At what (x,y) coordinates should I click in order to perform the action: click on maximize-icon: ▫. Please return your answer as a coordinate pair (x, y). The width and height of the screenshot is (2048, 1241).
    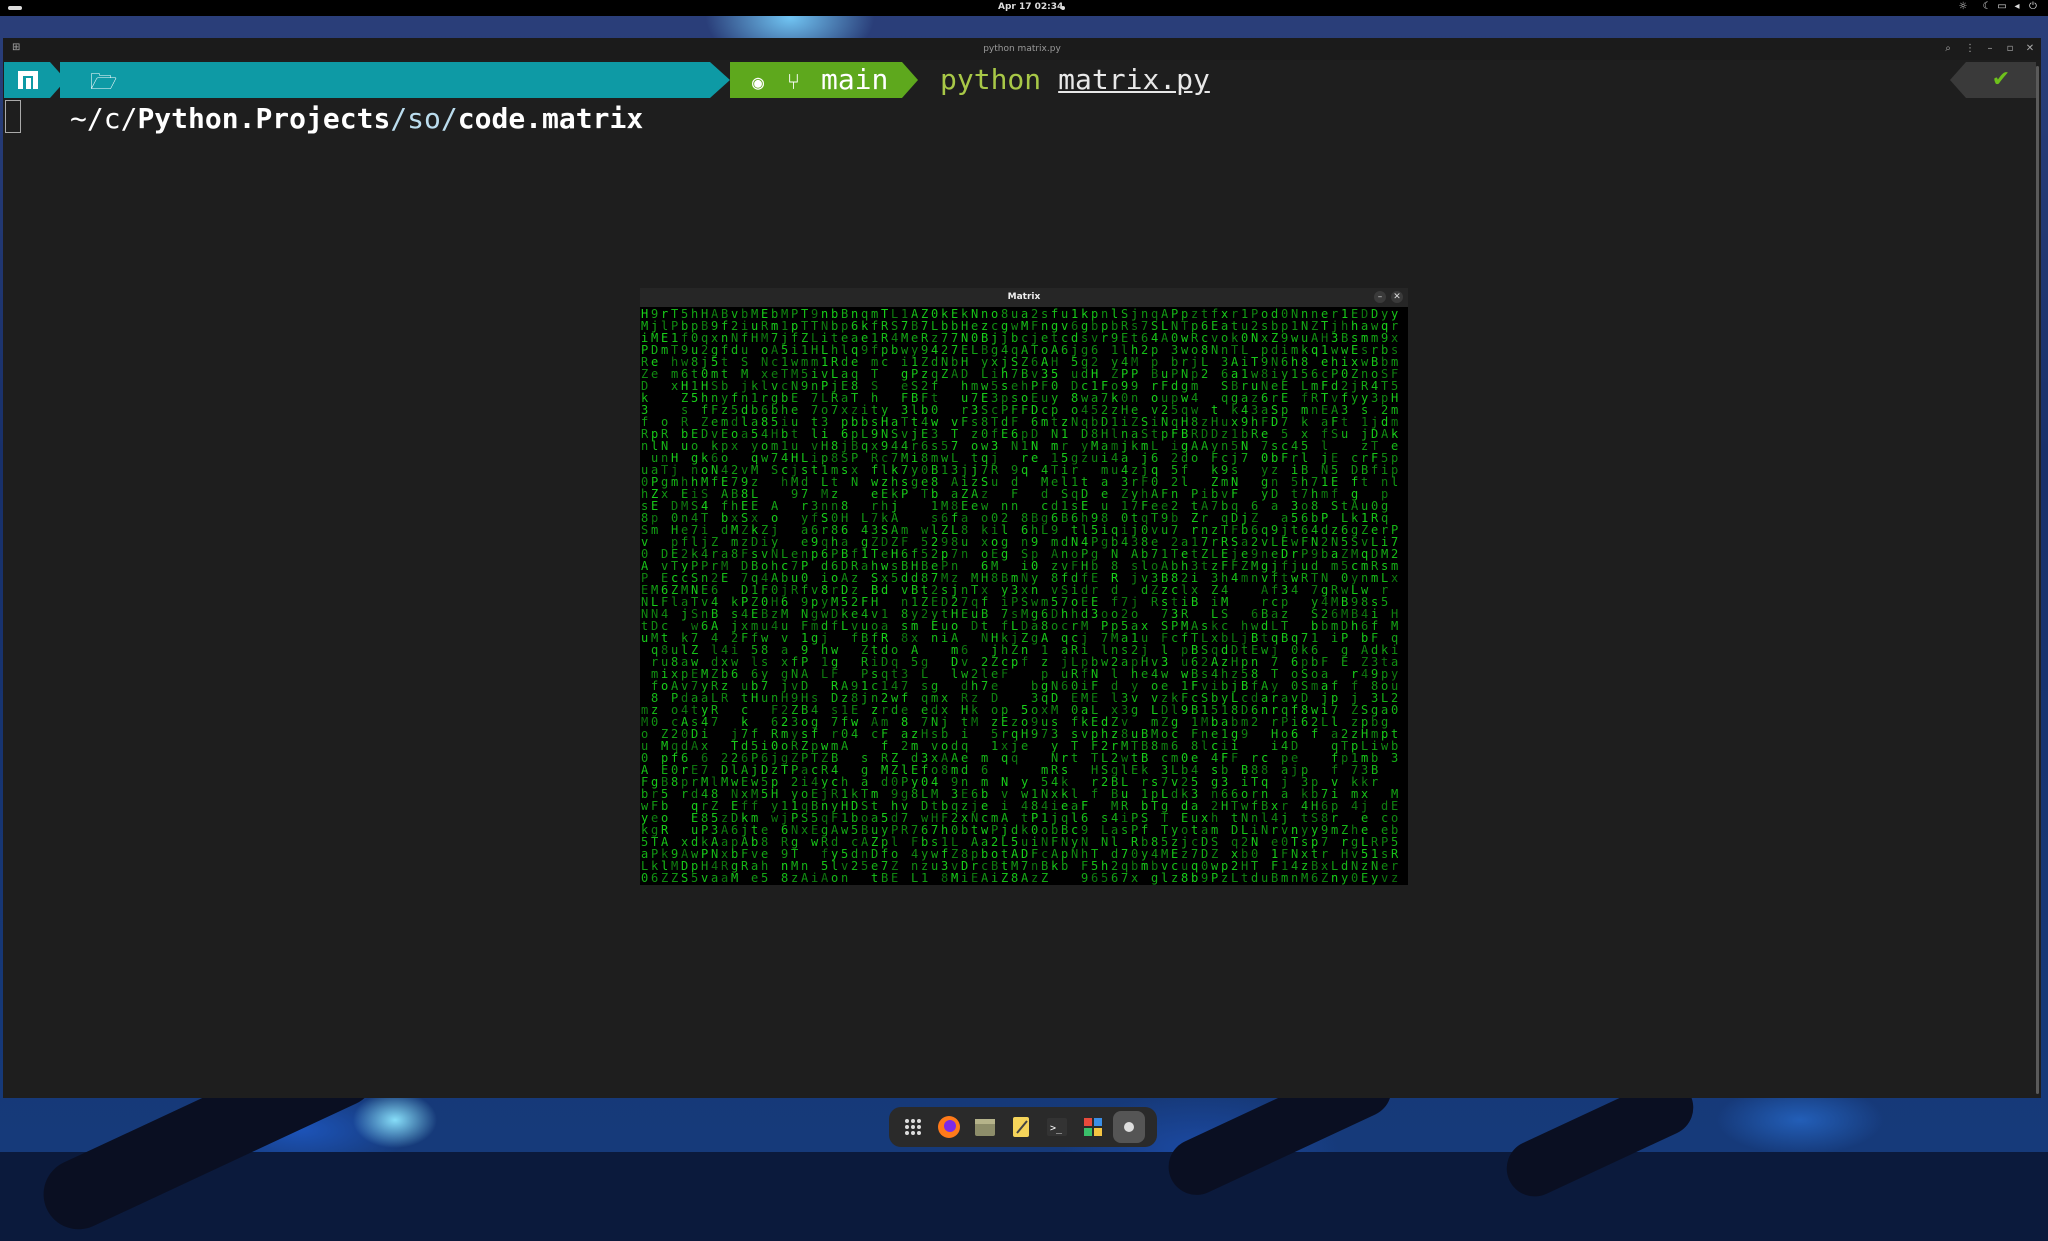
    Looking at the image, I should click on (2010, 49).